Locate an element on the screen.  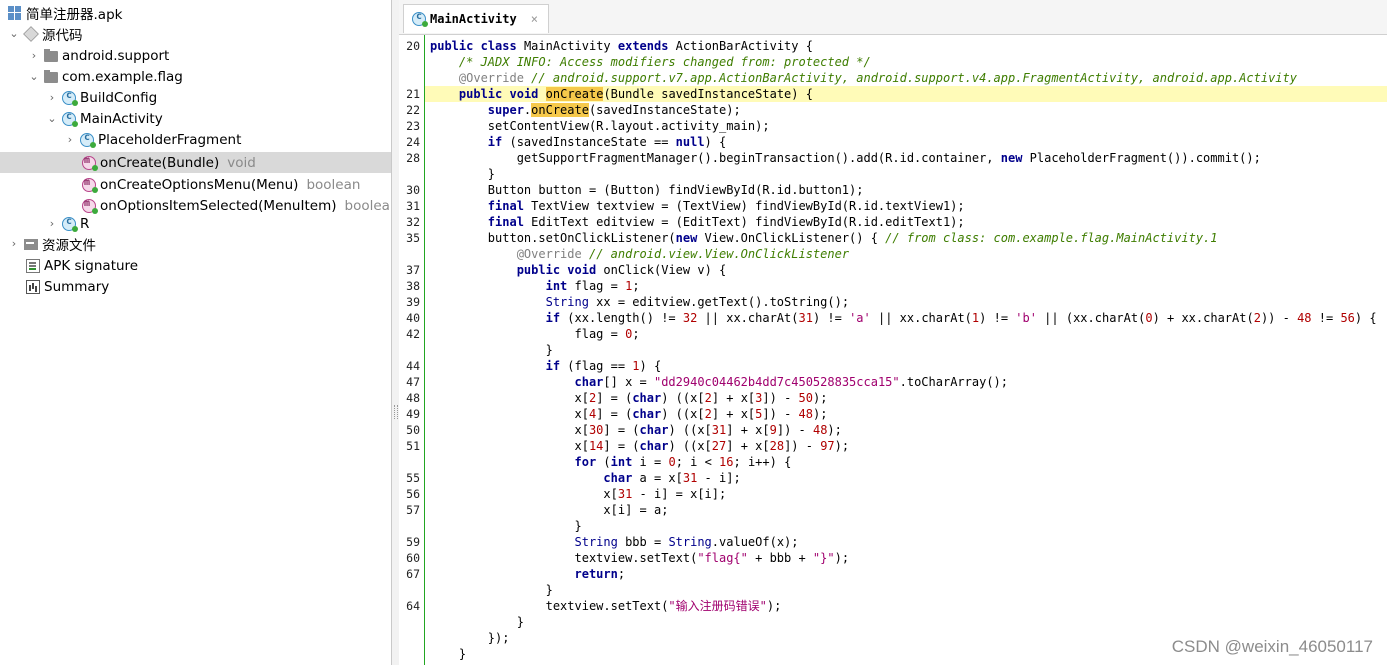
tree-item-label: Summary is located at coordinates (77, 286).